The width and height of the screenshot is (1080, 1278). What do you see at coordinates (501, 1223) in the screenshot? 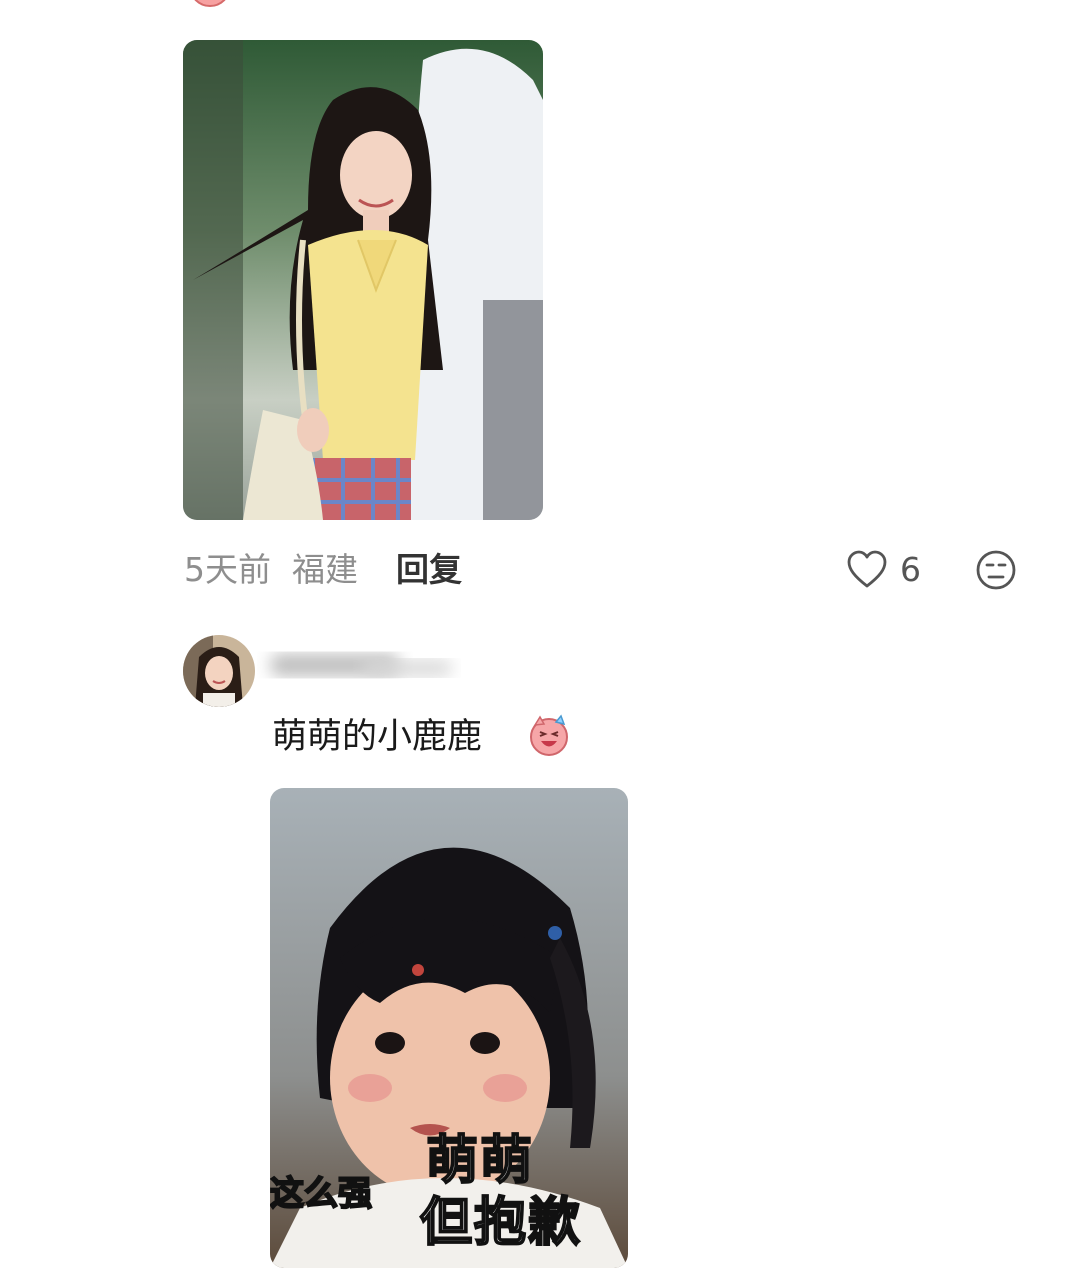
I see `meme-caption-bottom: 但抱歉` at bounding box center [501, 1223].